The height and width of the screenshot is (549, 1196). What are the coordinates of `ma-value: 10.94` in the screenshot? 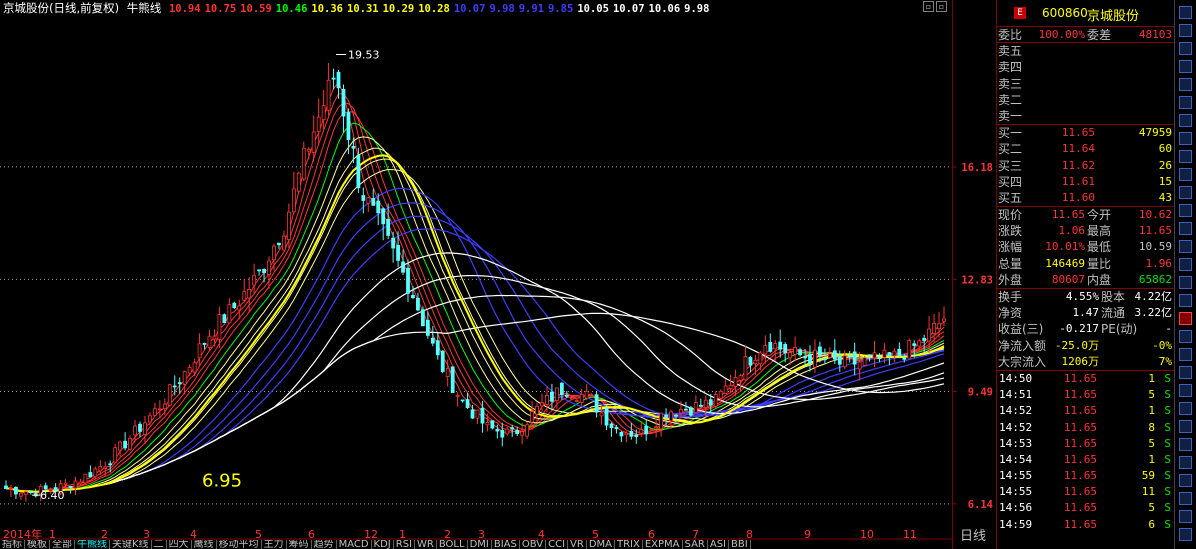 It's located at (184, 9).